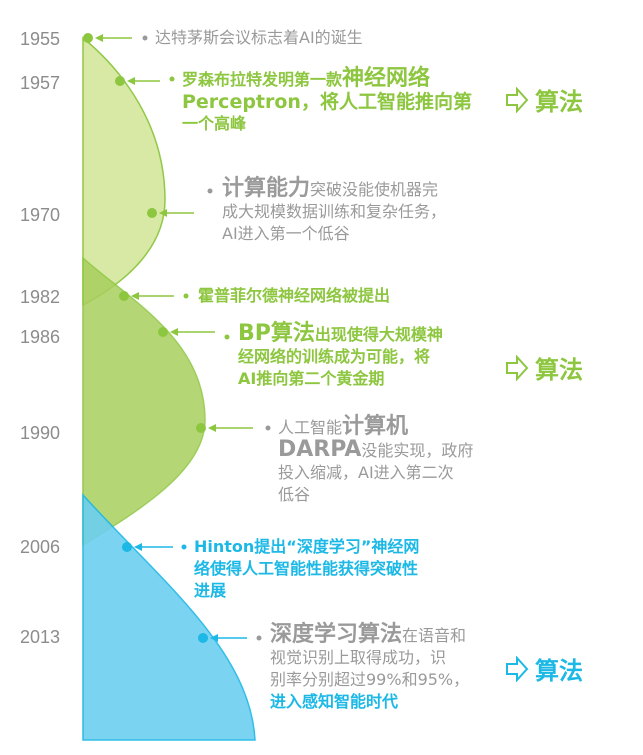  I want to click on event-1982-text: 霍普菲尔德神经网络被提出, so click(294, 295).